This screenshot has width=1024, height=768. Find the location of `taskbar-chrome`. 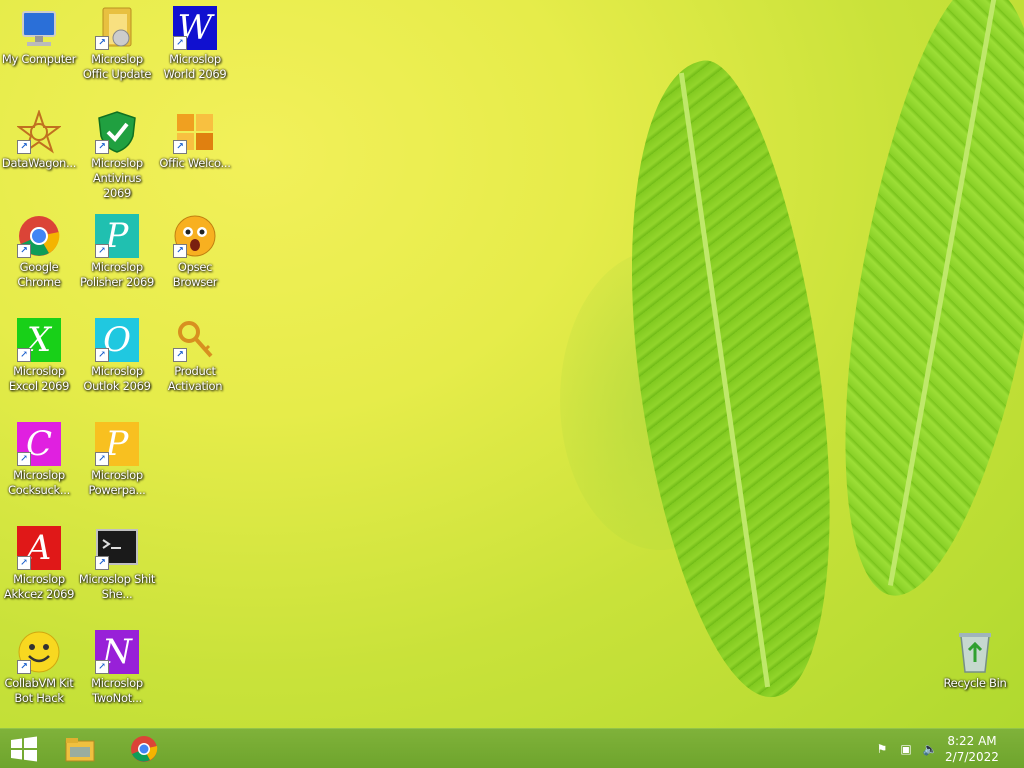

taskbar-chrome is located at coordinates (144, 749).